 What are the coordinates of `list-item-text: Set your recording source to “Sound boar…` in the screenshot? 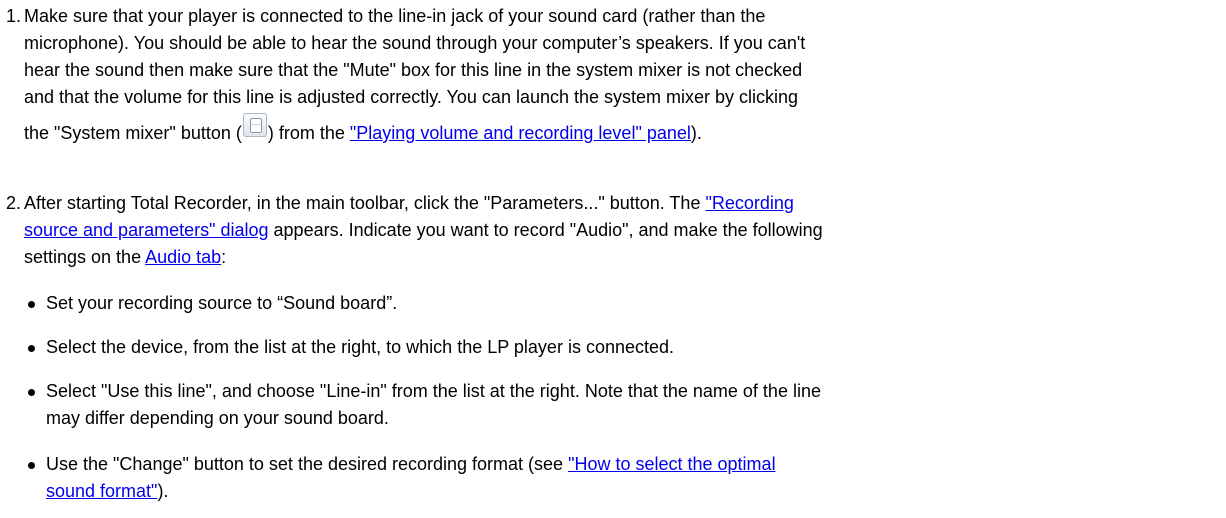 It's located at (222, 303).